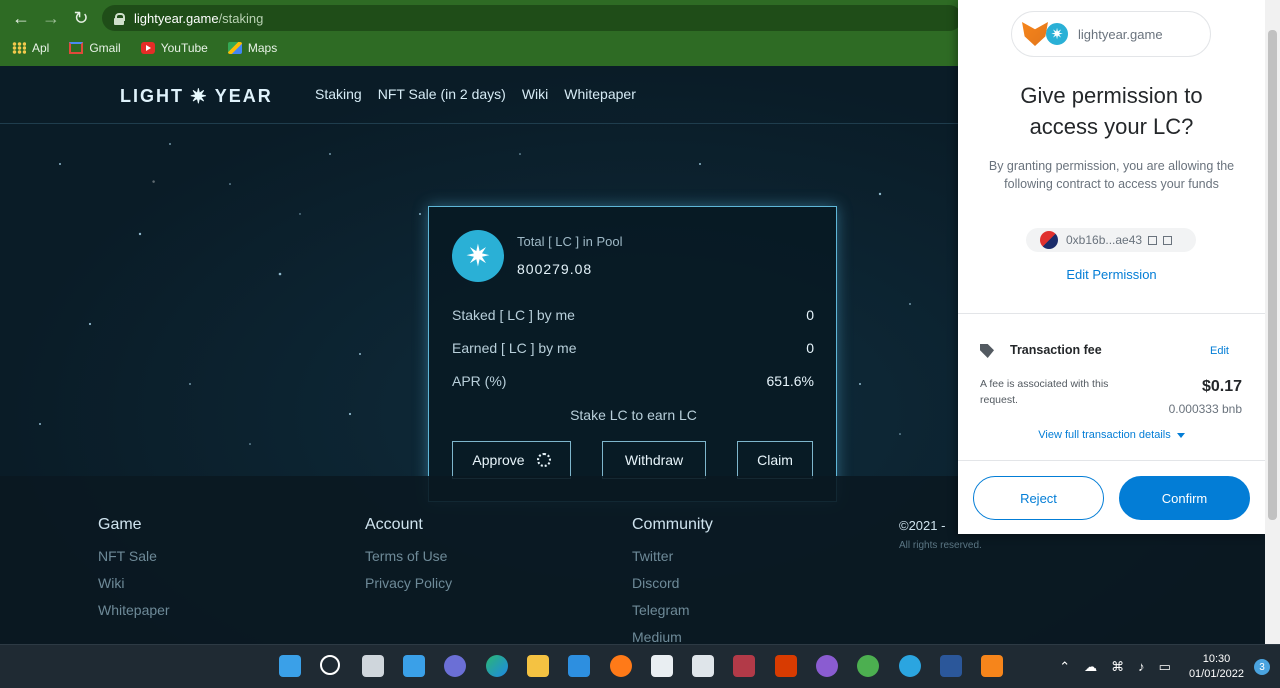 This screenshot has width=1280, height=688. Describe the element at coordinates (176, 18) in the screenshot. I see `url-host: lightyear.game` at that location.